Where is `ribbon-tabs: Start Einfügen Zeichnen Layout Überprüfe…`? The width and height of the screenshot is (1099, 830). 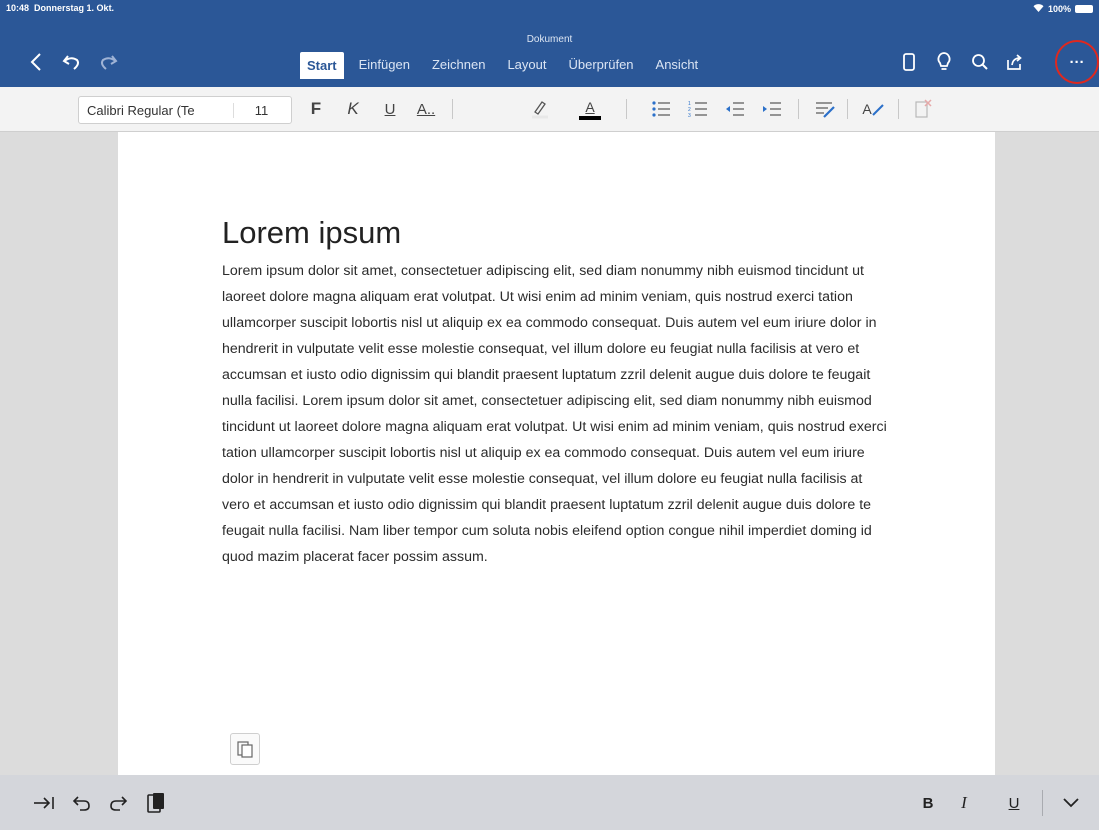
ribbon-tabs: Start Einfügen Zeichnen Layout Überprüfe… is located at coordinates (506, 65).